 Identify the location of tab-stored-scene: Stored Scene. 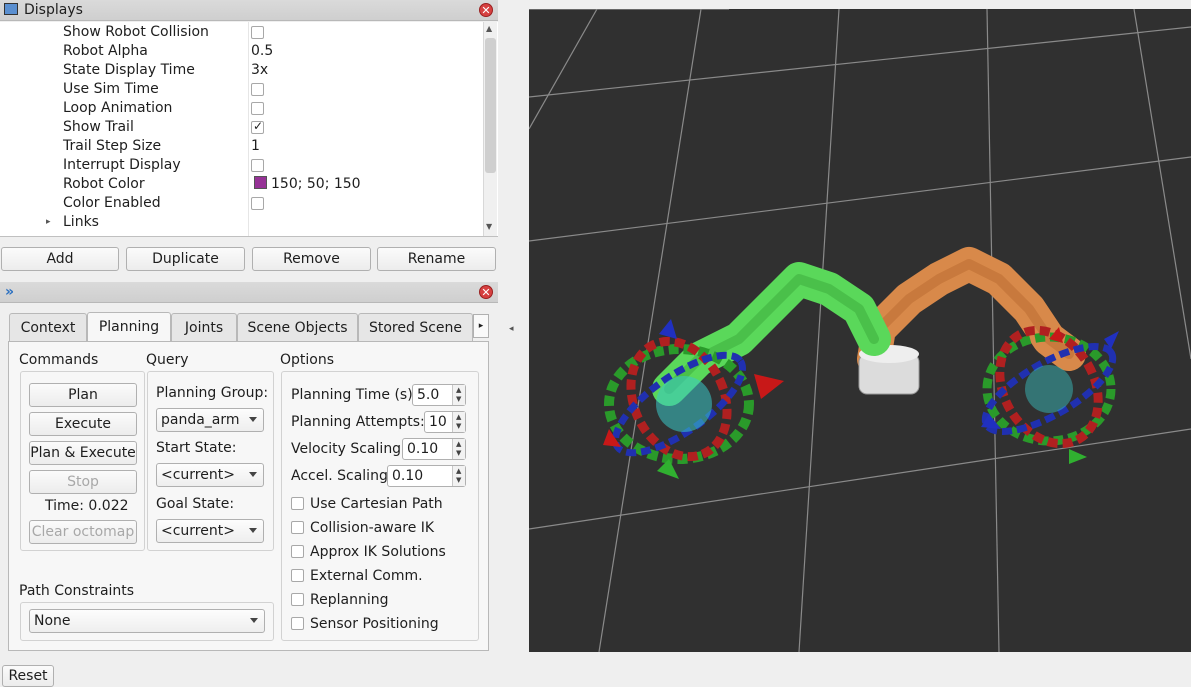
(415, 327).